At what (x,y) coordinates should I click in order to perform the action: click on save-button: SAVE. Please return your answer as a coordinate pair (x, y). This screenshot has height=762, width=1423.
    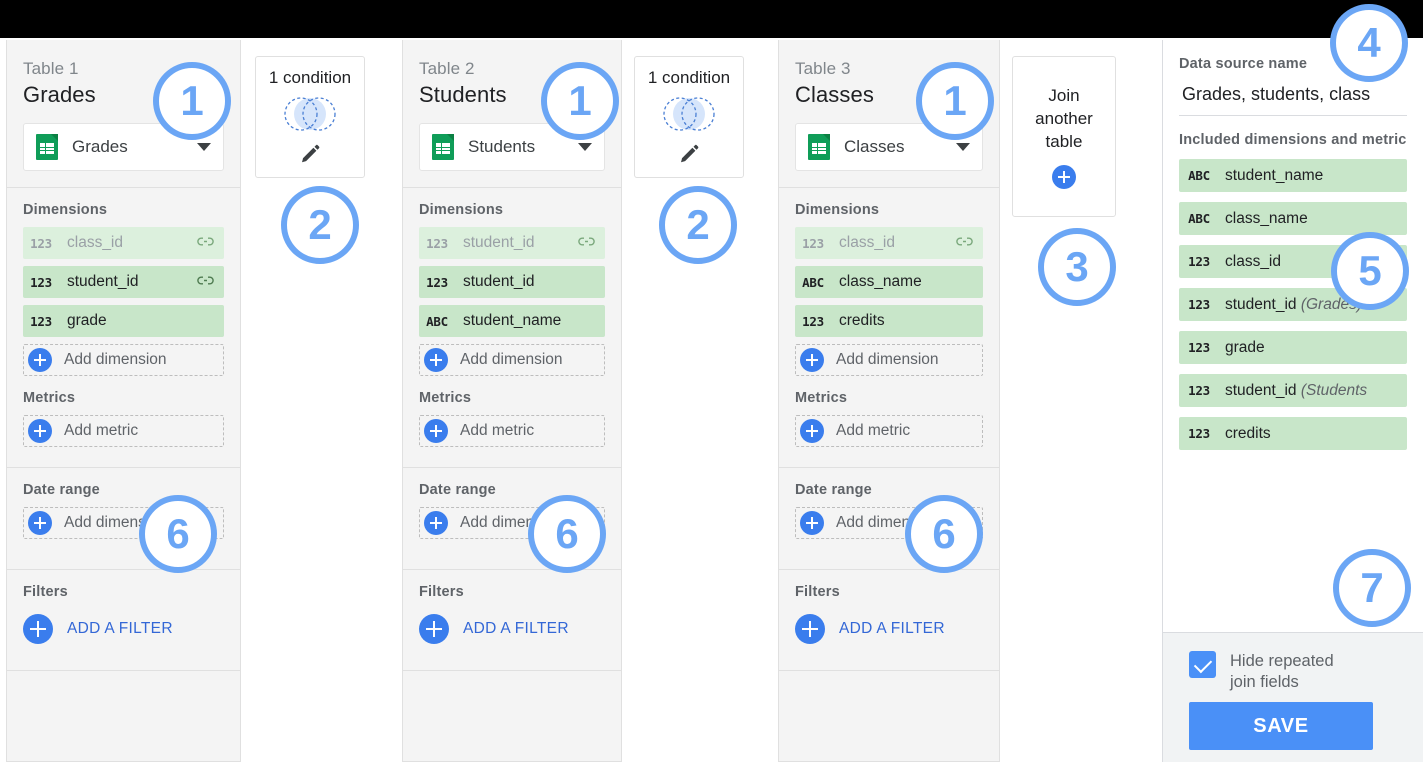
    Looking at the image, I should click on (1281, 726).